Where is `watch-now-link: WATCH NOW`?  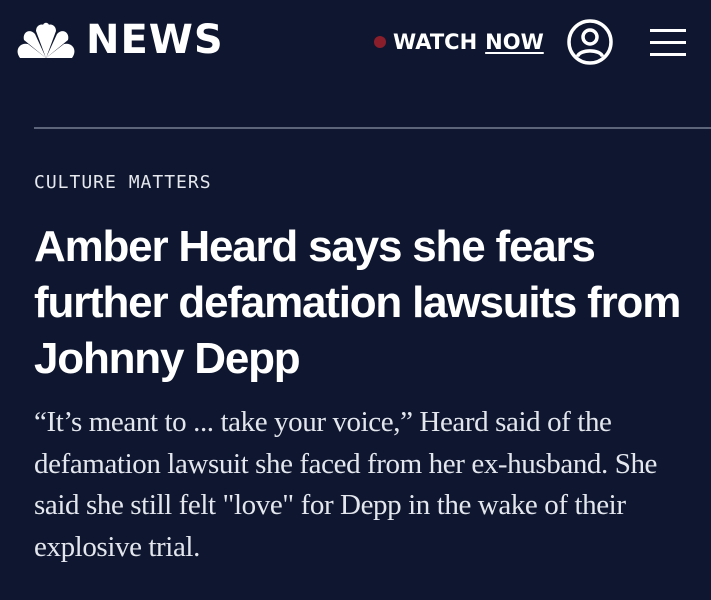
watch-now-link: WATCH NOW is located at coordinates (459, 42).